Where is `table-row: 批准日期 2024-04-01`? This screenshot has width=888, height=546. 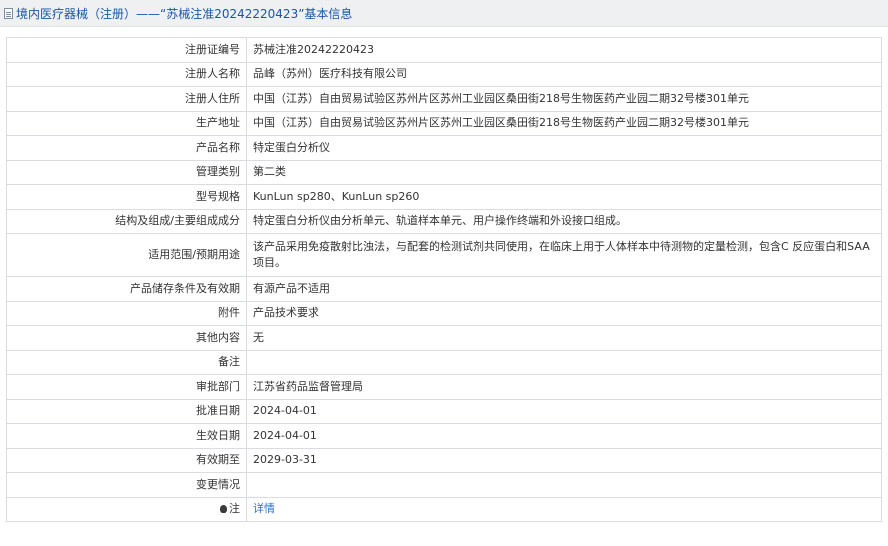 table-row: 批准日期 2024-04-01 is located at coordinates (444, 411).